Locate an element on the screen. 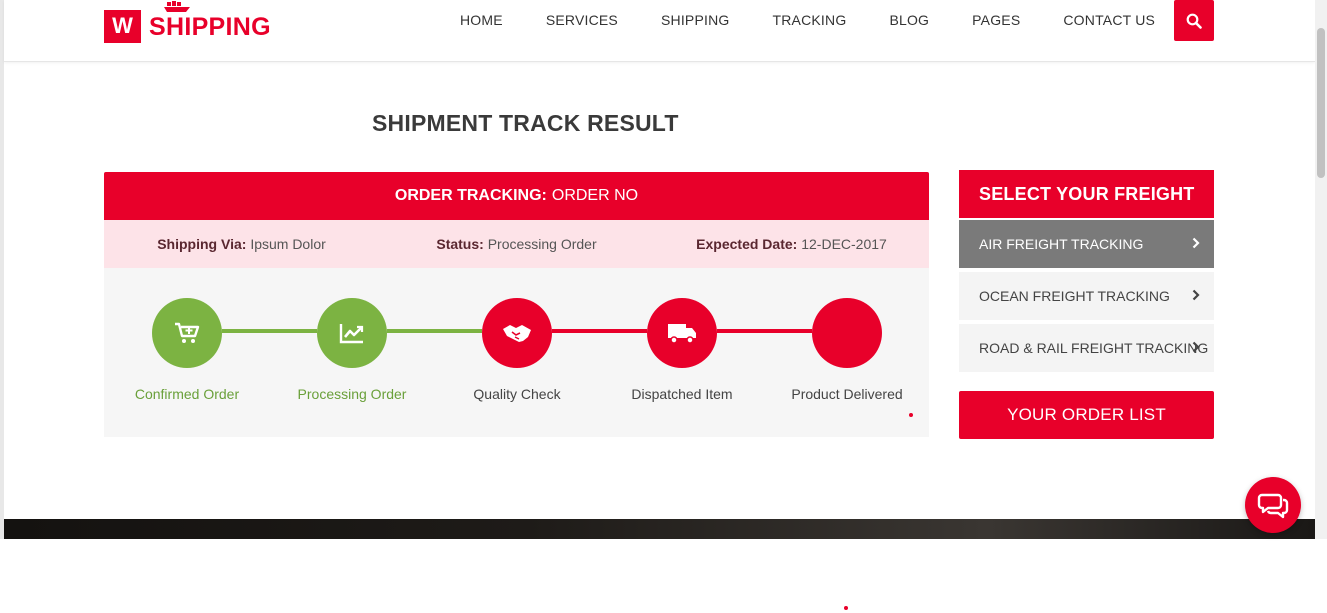 The width and height of the screenshot is (1327, 613). logo-text: SHIPPING is located at coordinates (210, 26).